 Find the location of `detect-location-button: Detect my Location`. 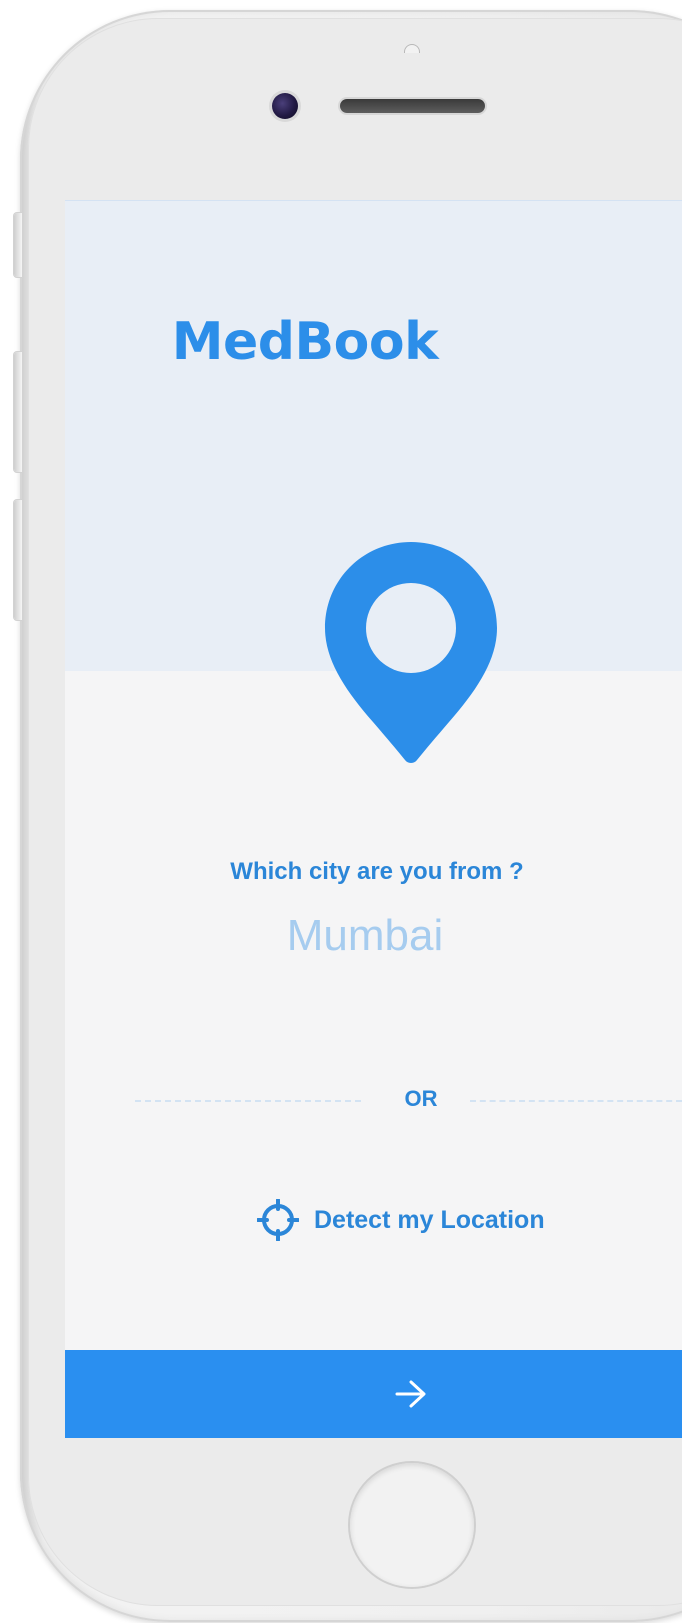

detect-location-button: Detect my Location is located at coordinates (401, 1220).